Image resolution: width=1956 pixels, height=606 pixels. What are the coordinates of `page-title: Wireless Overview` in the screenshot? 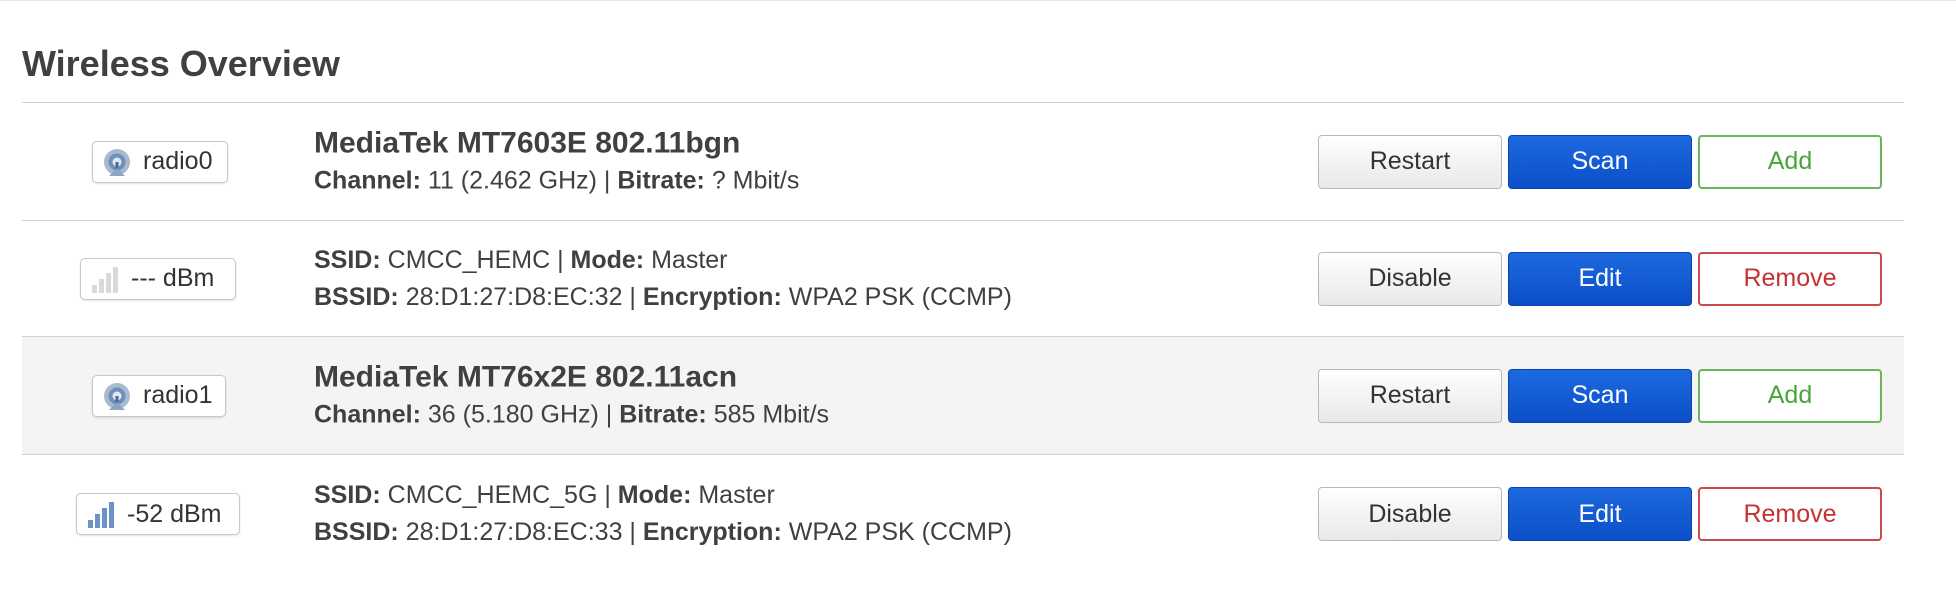 It's located at (181, 63).